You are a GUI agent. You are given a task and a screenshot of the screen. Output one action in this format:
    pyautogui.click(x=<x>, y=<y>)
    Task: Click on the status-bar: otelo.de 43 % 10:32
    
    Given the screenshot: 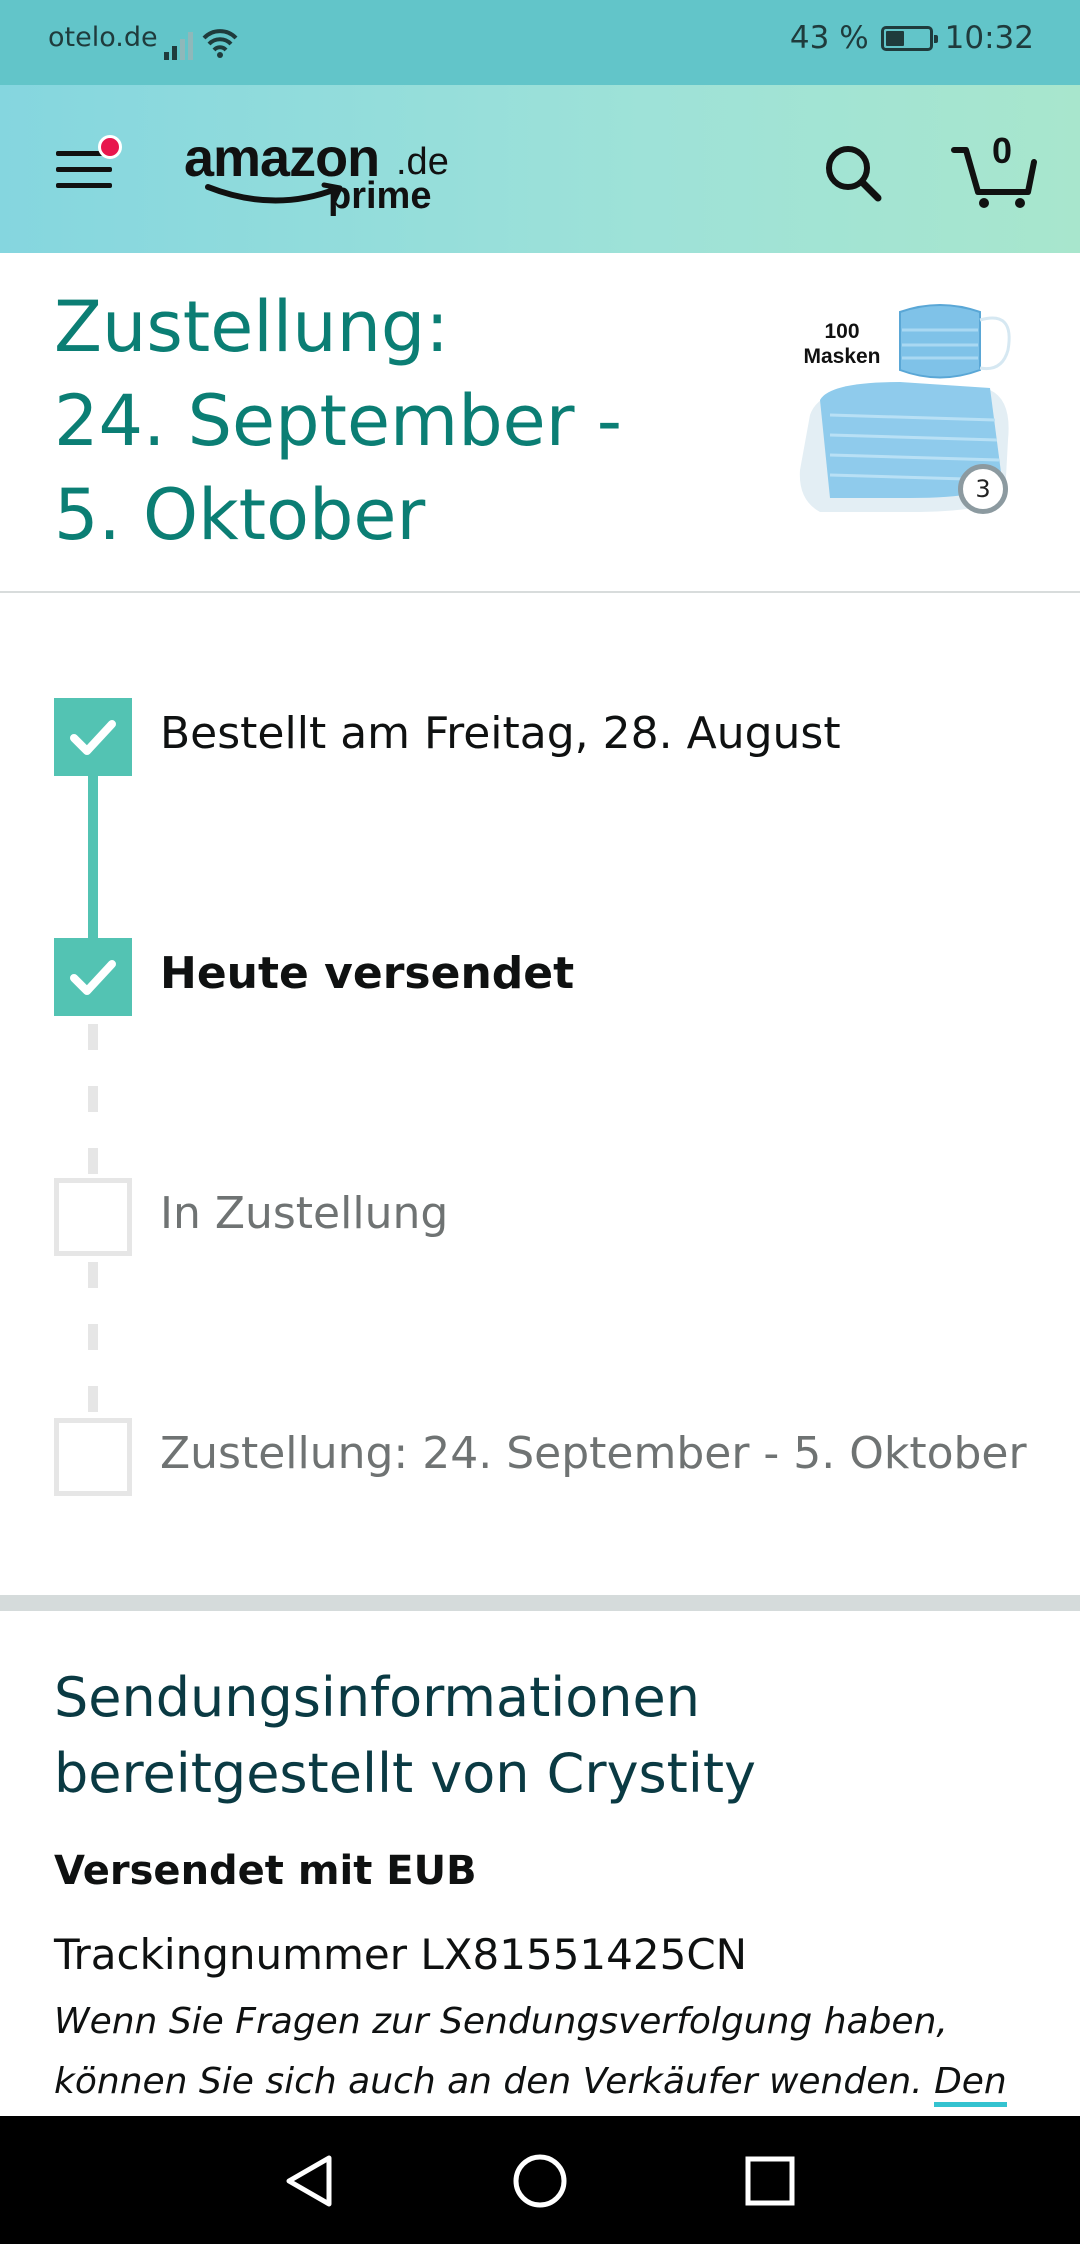 What is the action you would take?
    pyautogui.click(x=540, y=42)
    